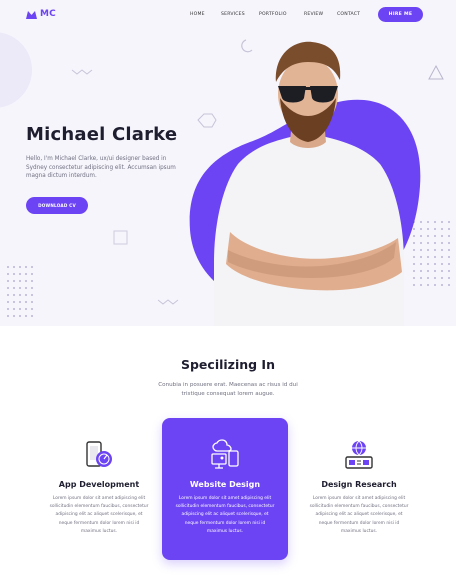 The image size is (456, 586). I want to click on cloud-monitor-icon, so click(225, 454).